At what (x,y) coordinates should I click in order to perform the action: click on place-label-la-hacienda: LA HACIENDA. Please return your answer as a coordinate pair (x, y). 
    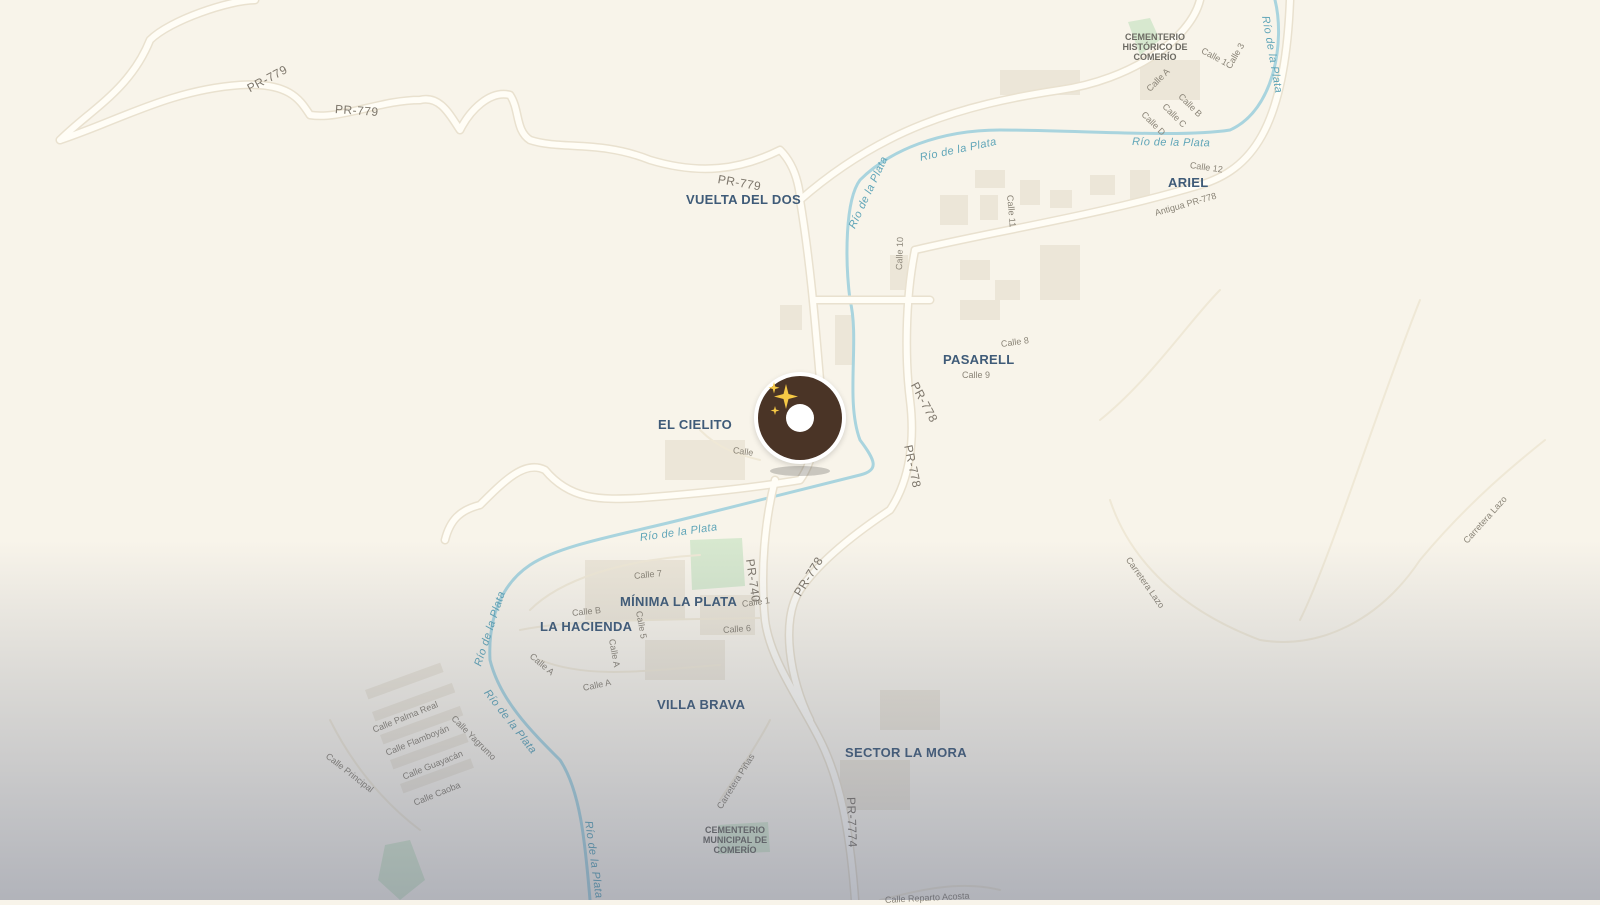
    Looking at the image, I should click on (586, 626).